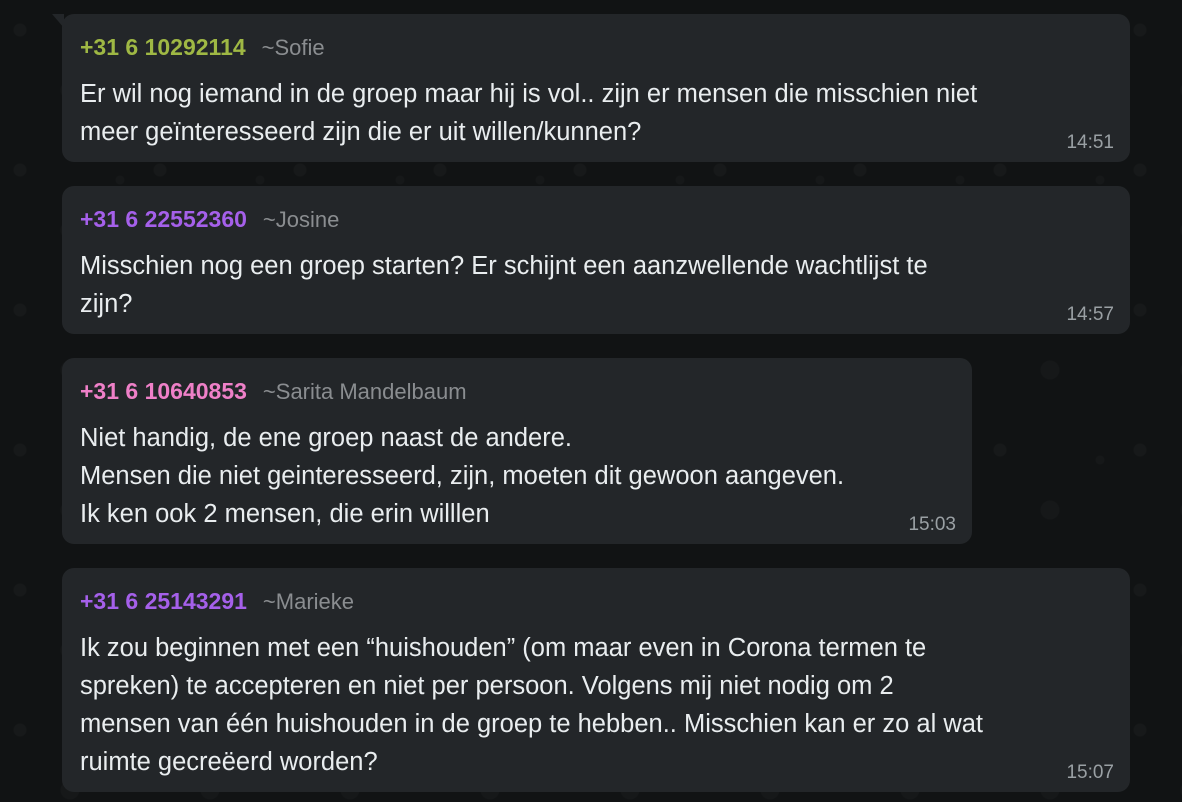 Image resolution: width=1182 pixels, height=802 pixels. What do you see at coordinates (293, 47) in the screenshot?
I see `sender-name: ~Sofie` at bounding box center [293, 47].